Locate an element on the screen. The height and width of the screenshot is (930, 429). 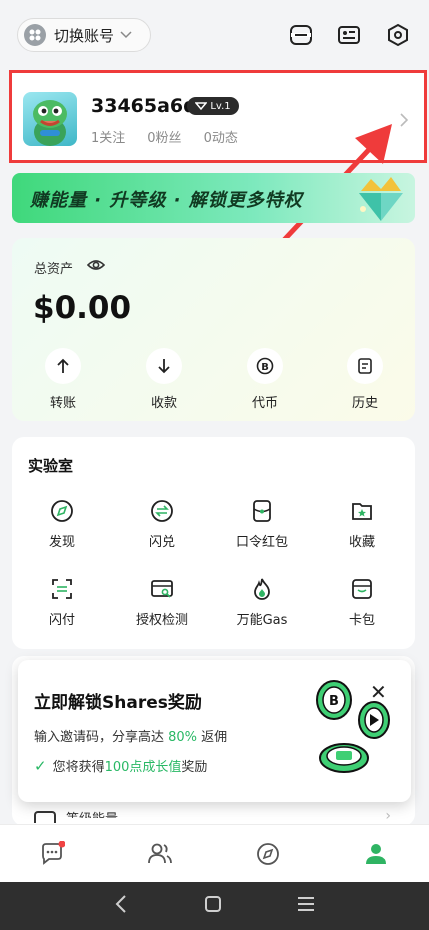
promo-text: 赚能量 · 升等级 · 解锁更多特权 is located at coordinates (166, 200).